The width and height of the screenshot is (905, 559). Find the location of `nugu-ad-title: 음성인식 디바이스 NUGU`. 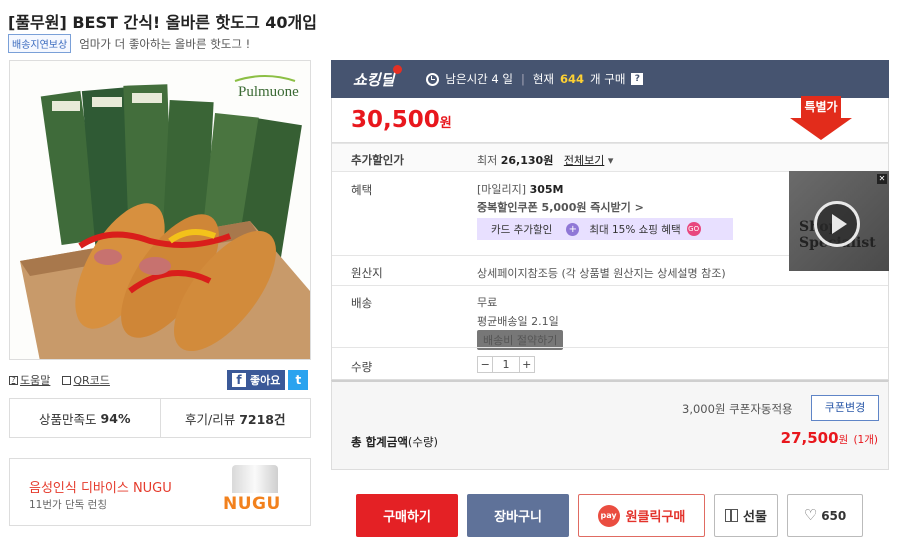

nugu-ad-title: 음성인식 디바이스 NUGU is located at coordinates (100, 488).